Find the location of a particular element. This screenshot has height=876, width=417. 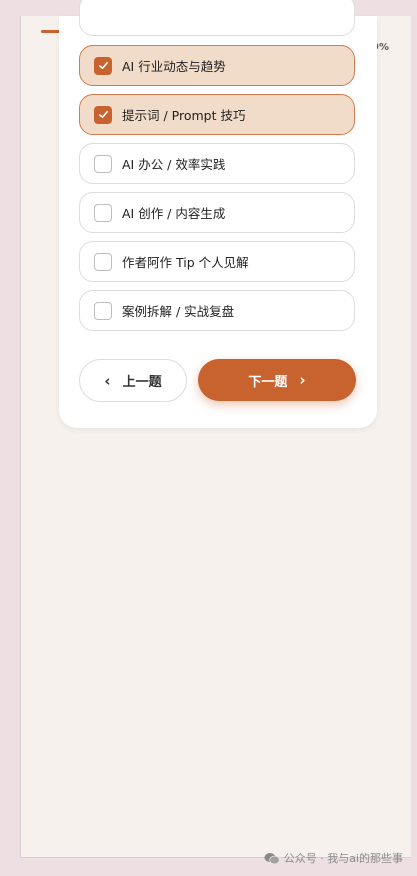

prev-button: ‹ 上一题 is located at coordinates (133, 380).